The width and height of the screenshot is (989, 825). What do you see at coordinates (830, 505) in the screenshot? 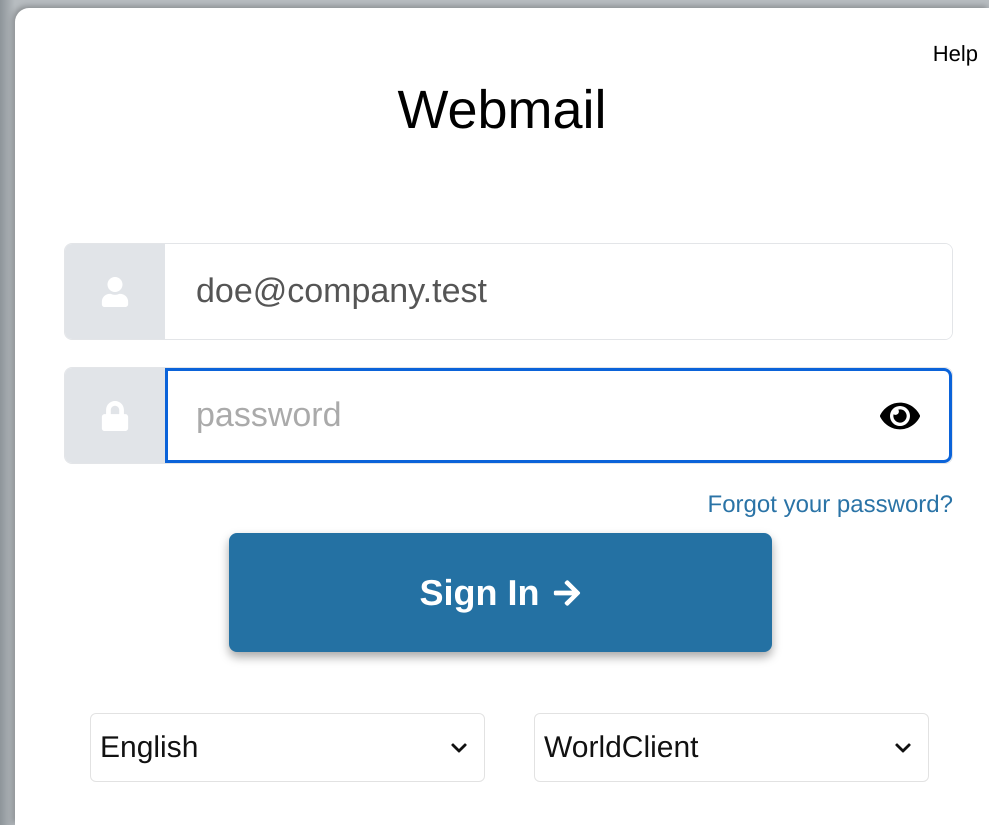
I see `forgot-password-link: Forgot your password?` at bounding box center [830, 505].